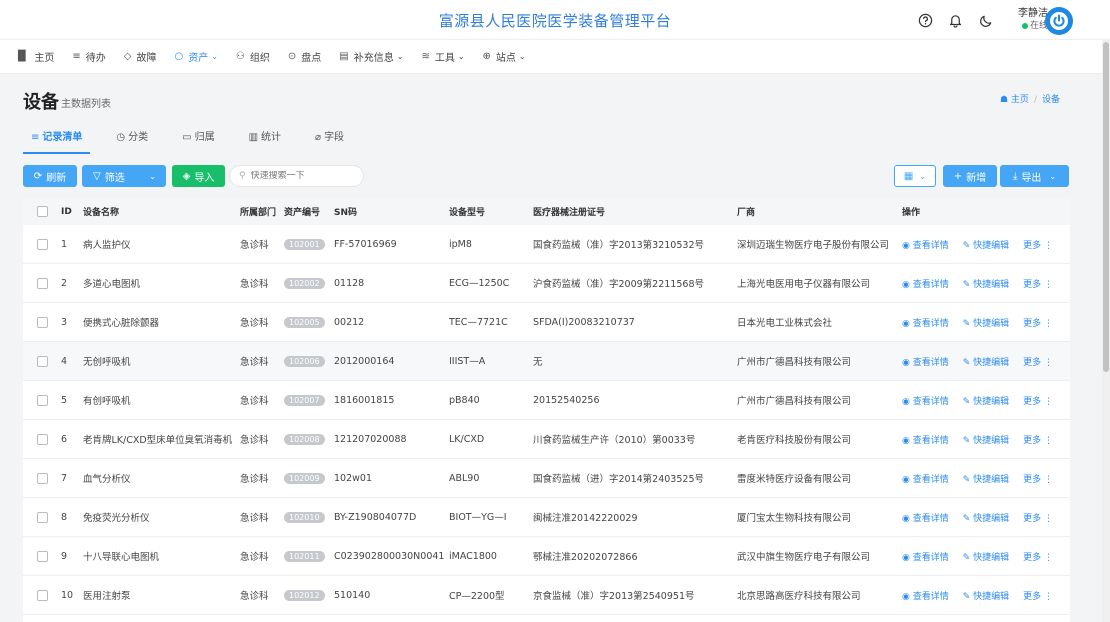  I want to click on header-mfr: 厂商, so click(819, 211).